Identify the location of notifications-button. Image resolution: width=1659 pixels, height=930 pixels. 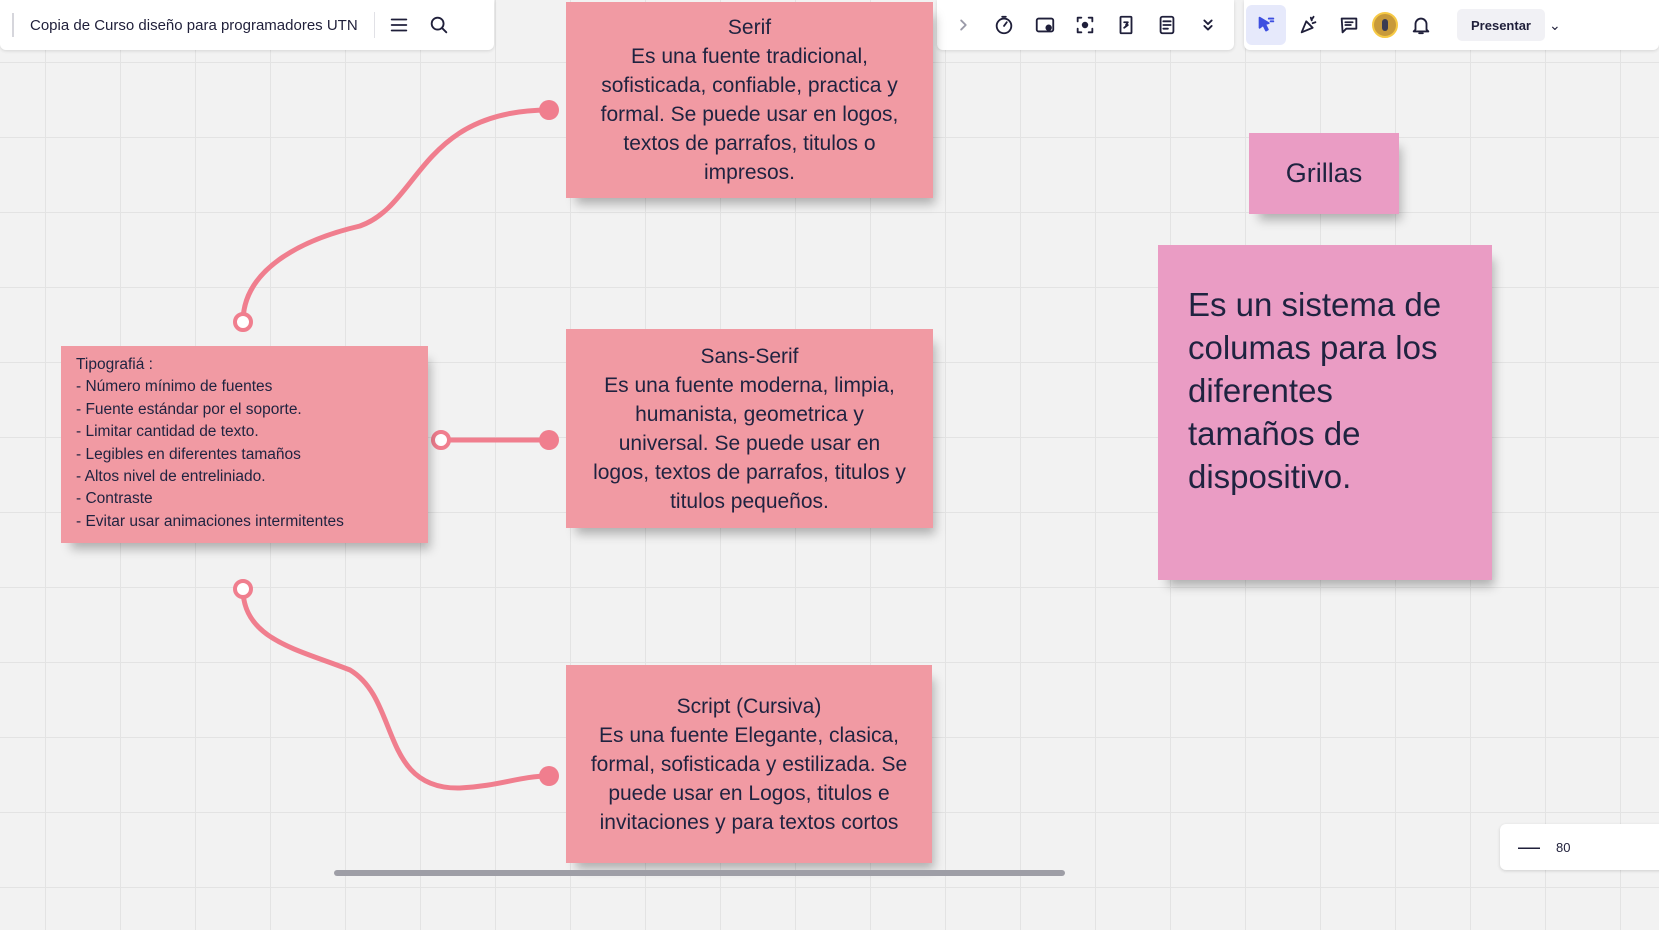
(1421, 25).